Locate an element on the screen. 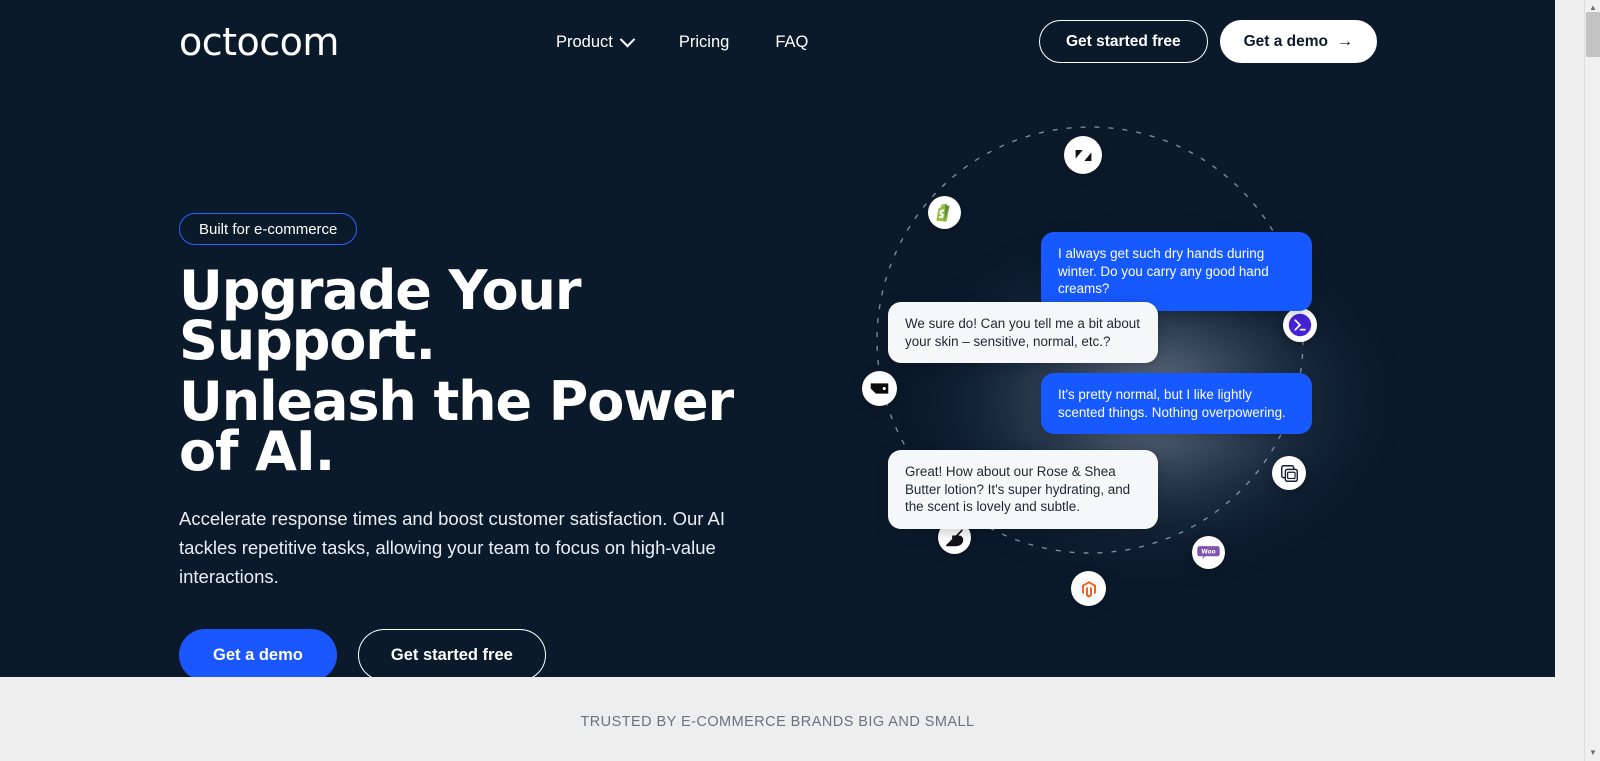 The height and width of the screenshot is (761, 1600). nav-get-a-demo-label: Get a demo is located at coordinates (1285, 41).